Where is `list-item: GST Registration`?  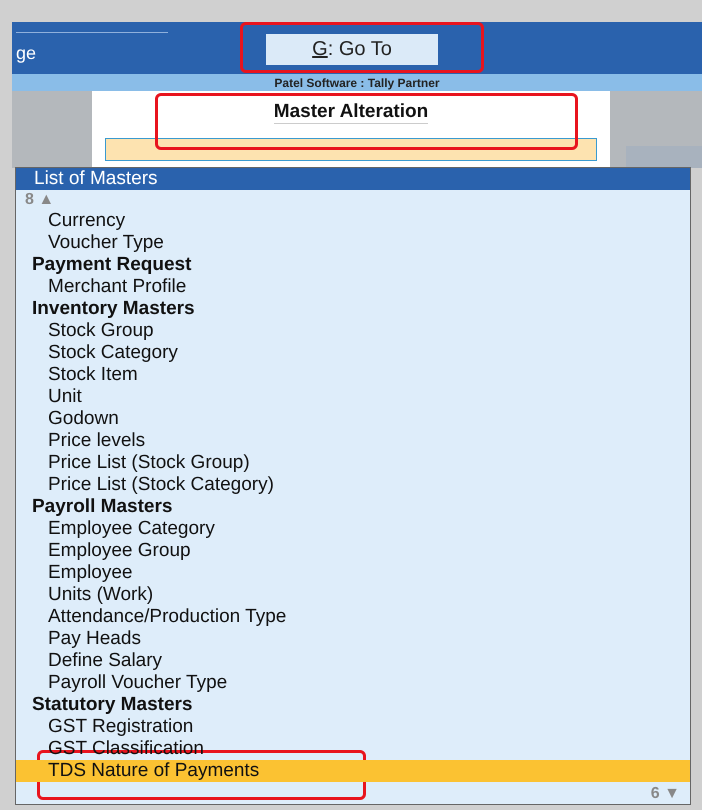
list-item: GST Registration is located at coordinates (353, 727).